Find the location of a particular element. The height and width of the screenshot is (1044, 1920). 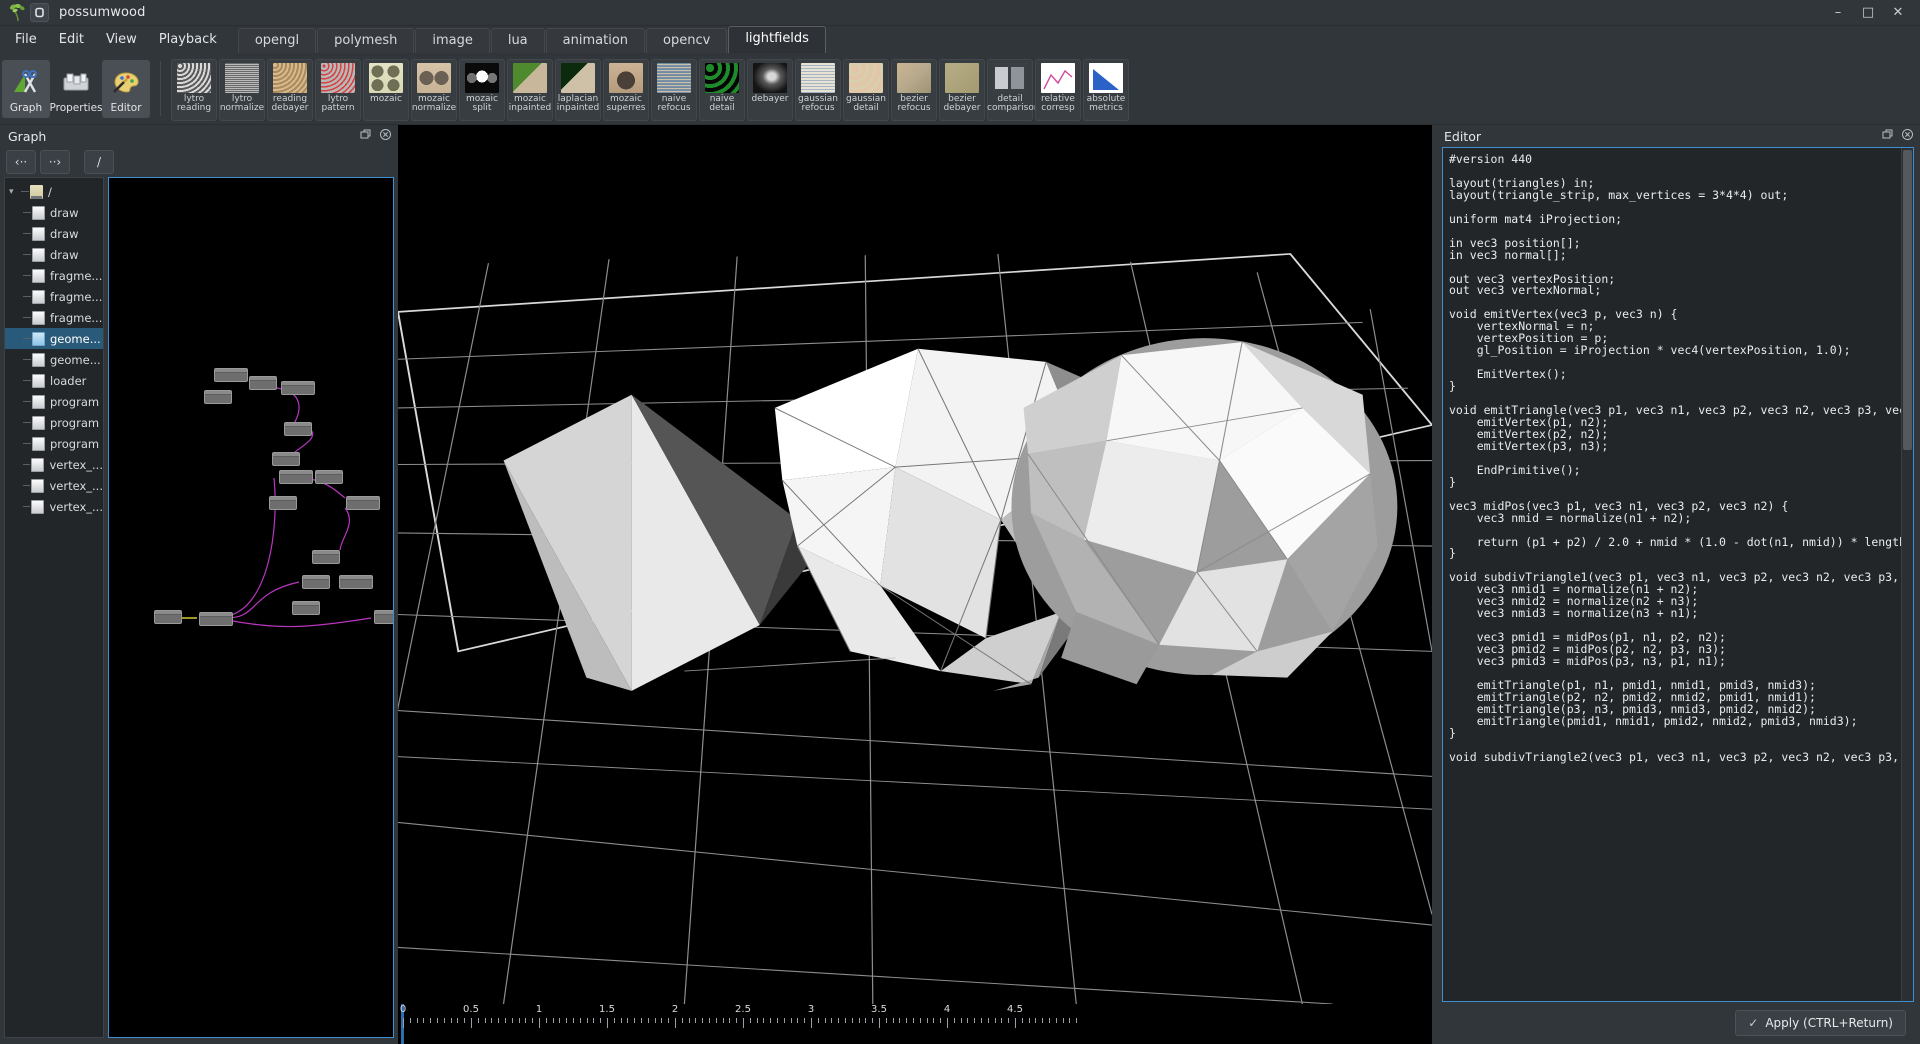

tree-row: loader is located at coordinates (54, 380).